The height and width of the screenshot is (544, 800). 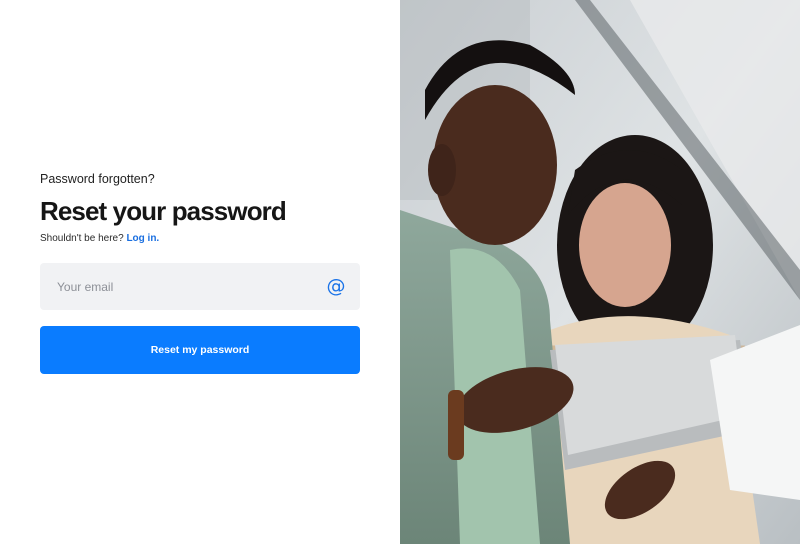 What do you see at coordinates (142, 238) in the screenshot?
I see `login-link: Log in.` at bounding box center [142, 238].